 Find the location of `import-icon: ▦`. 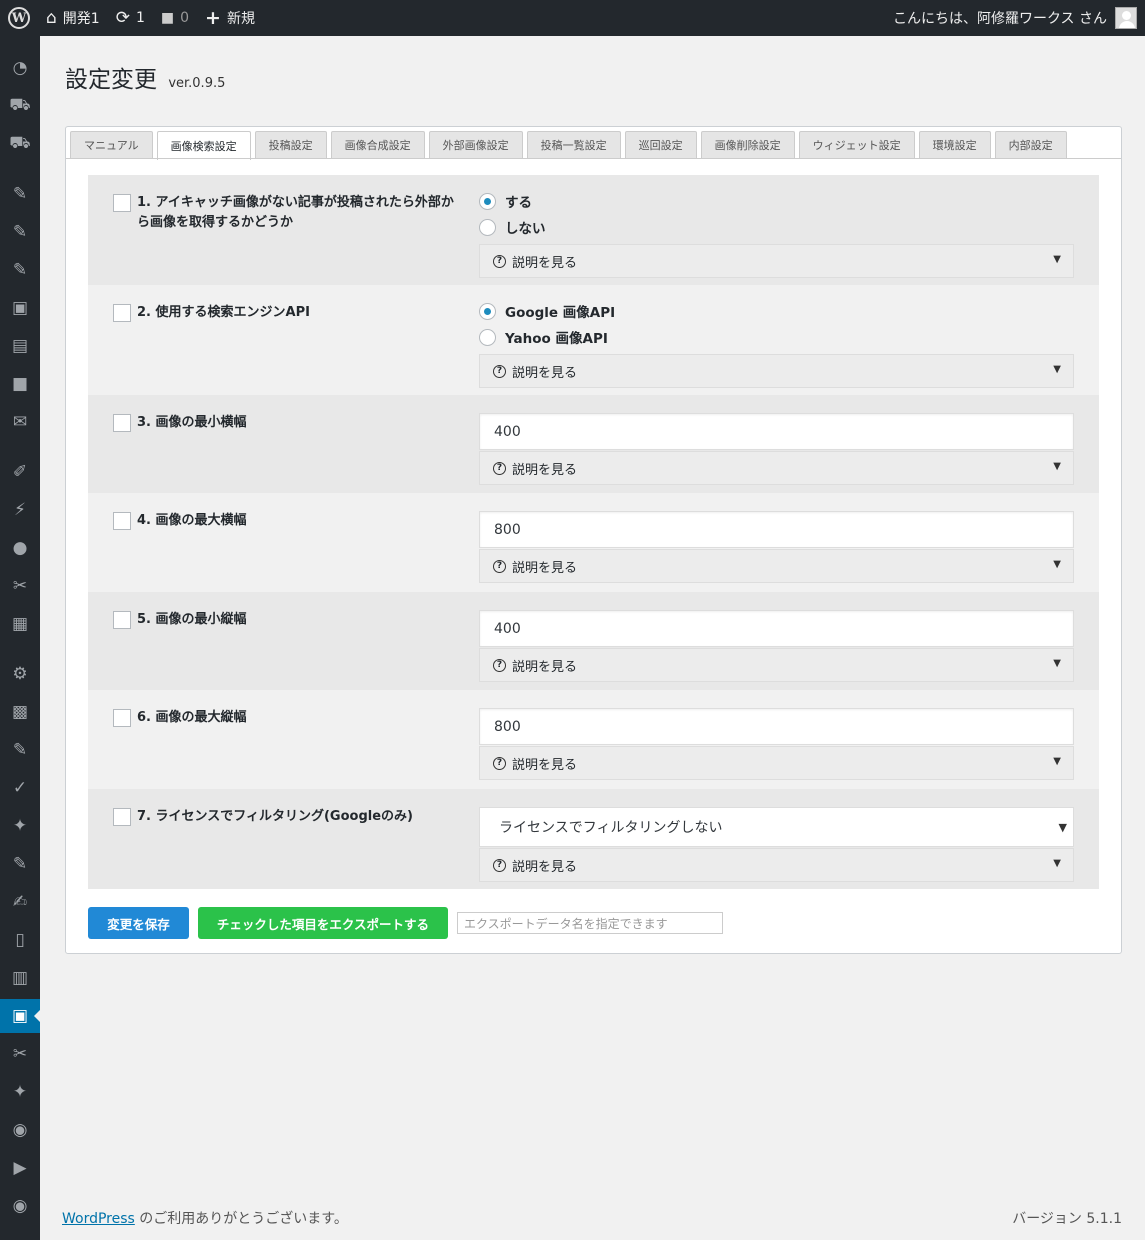

import-icon: ▦ is located at coordinates (20, 624).